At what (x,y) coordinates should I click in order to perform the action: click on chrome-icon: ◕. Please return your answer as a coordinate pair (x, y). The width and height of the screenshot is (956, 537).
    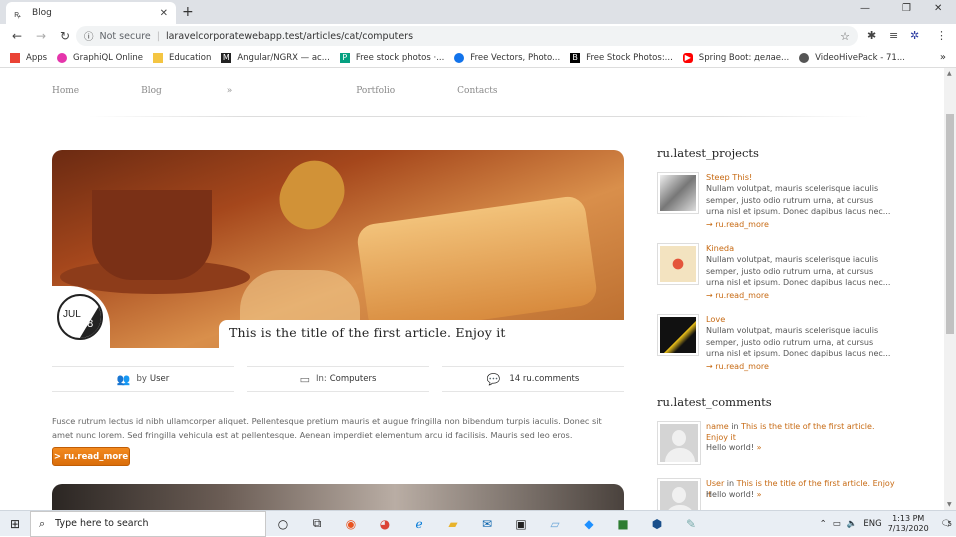
    Looking at the image, I should click on (385, 524).